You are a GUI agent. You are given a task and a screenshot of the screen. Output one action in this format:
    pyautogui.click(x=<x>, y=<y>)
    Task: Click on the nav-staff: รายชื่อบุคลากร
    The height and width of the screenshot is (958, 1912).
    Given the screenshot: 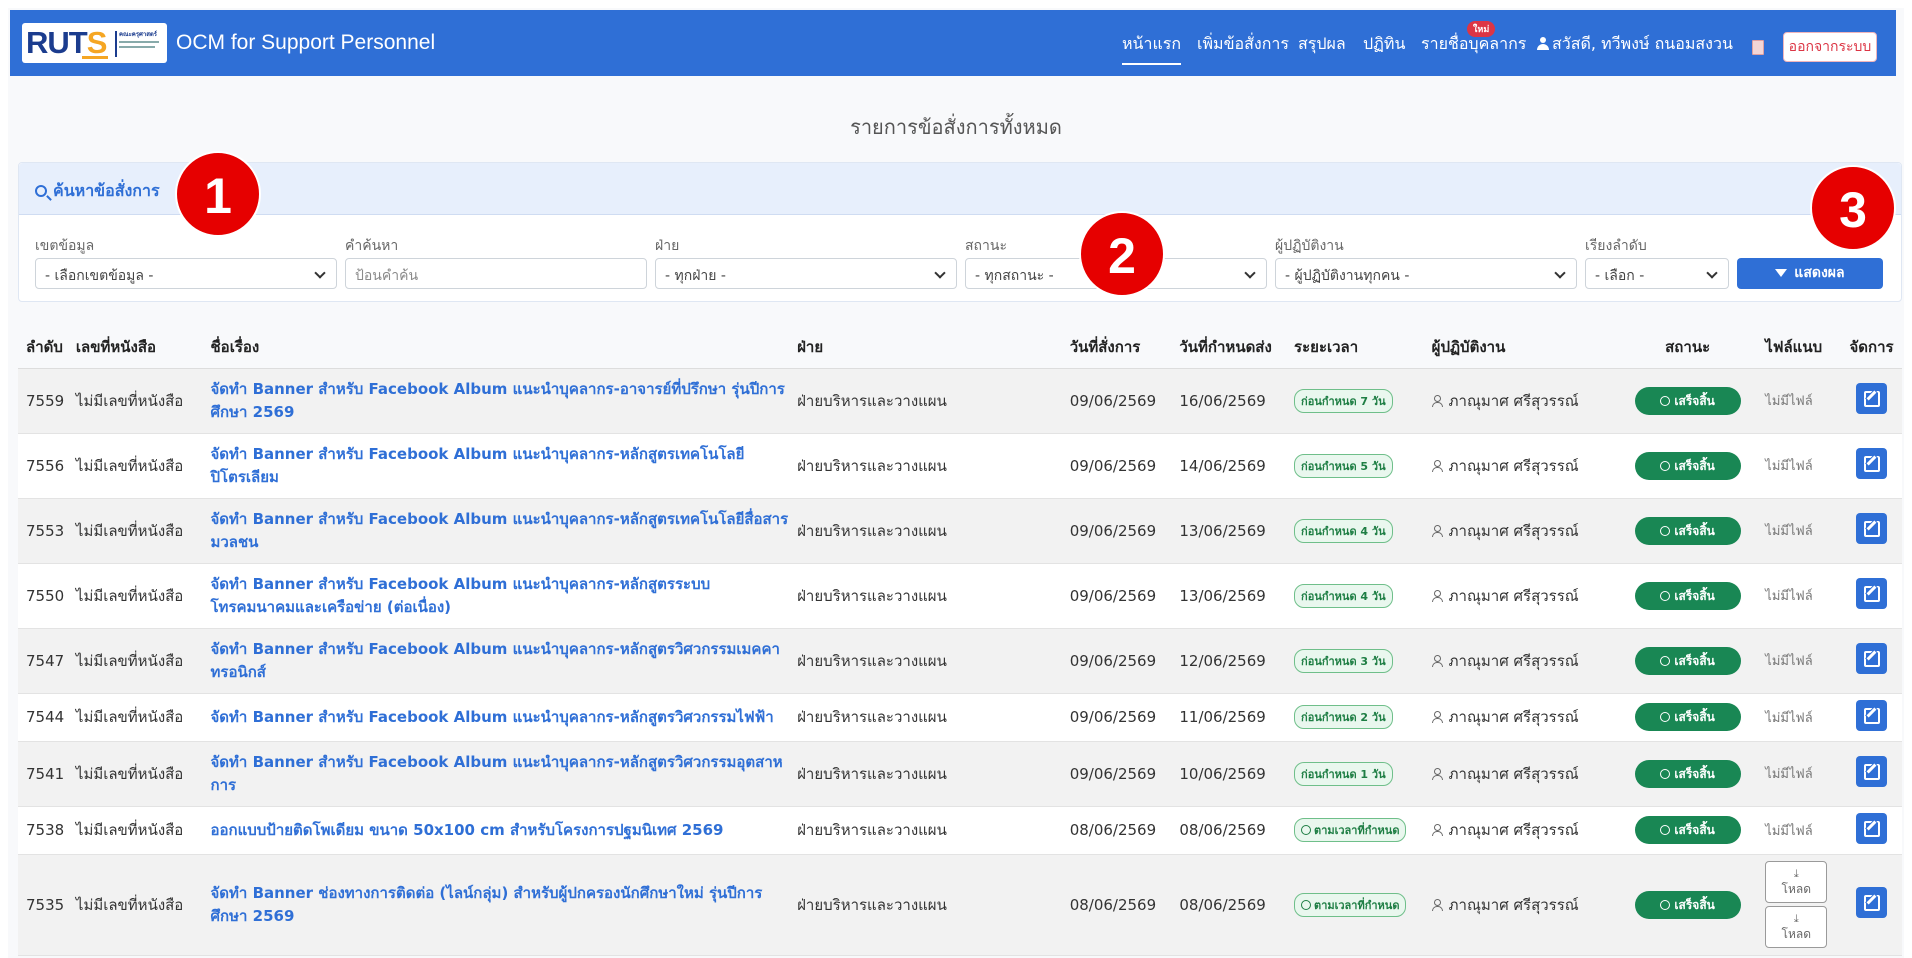 What is the action you would take?
    pyautogui.click(x=1473, y=44)
    